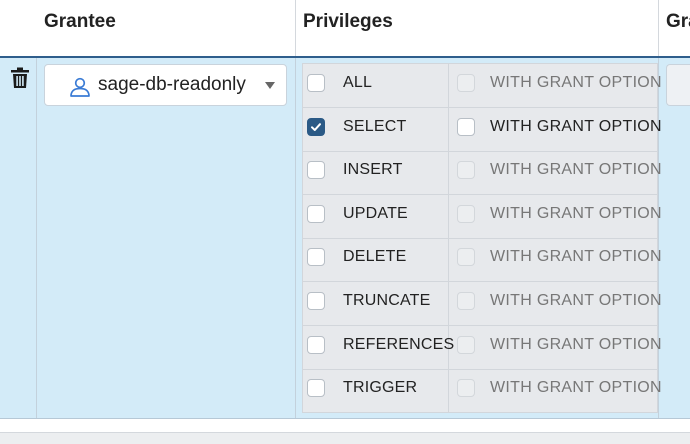 The height and width of the screenshot is (444, 690). I want to click on privilege-row: DELETE WITH GRANT OPTION, so click(482, 260).